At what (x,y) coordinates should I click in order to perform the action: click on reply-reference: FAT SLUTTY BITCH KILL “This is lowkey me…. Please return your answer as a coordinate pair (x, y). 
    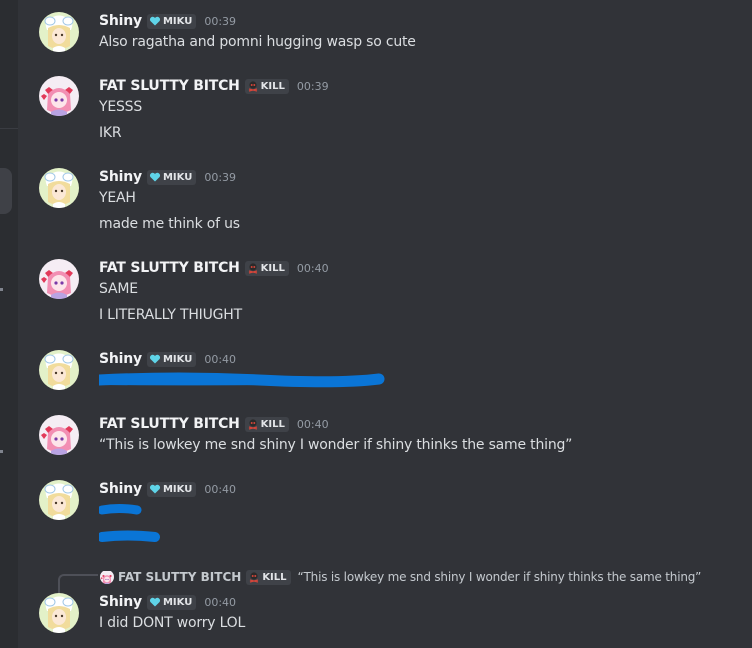
    Looking at the image, I should click on (403, 580).